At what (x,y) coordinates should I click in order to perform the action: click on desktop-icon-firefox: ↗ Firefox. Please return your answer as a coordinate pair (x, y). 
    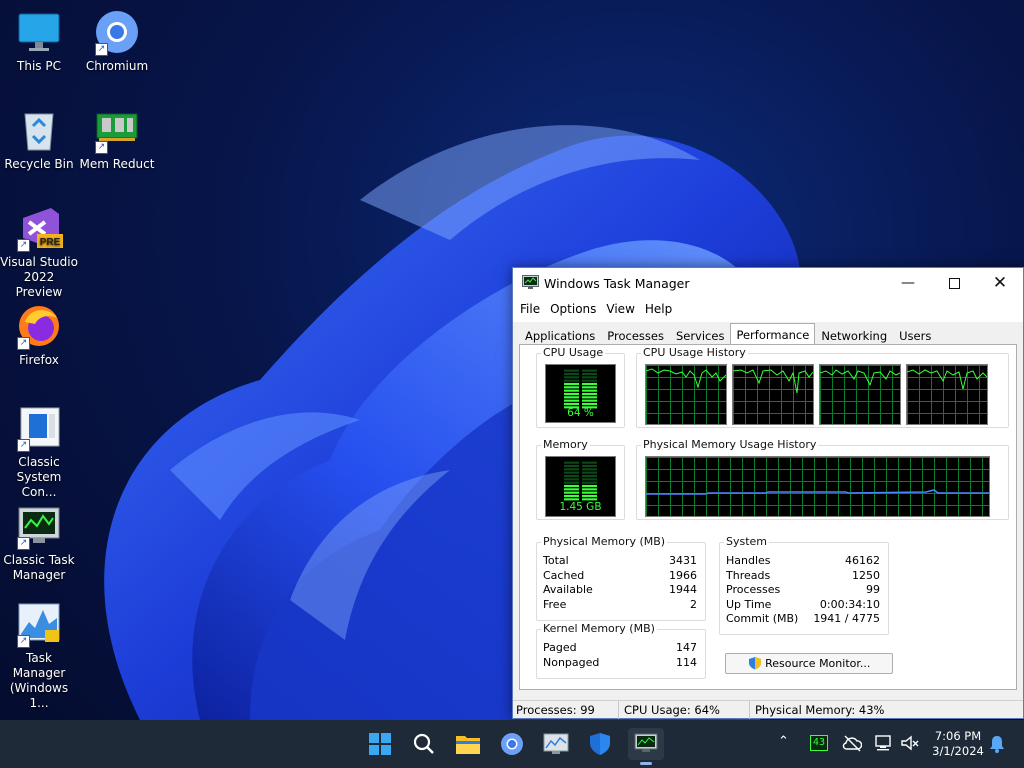
    Looking at the image, I should click on (39, 335).